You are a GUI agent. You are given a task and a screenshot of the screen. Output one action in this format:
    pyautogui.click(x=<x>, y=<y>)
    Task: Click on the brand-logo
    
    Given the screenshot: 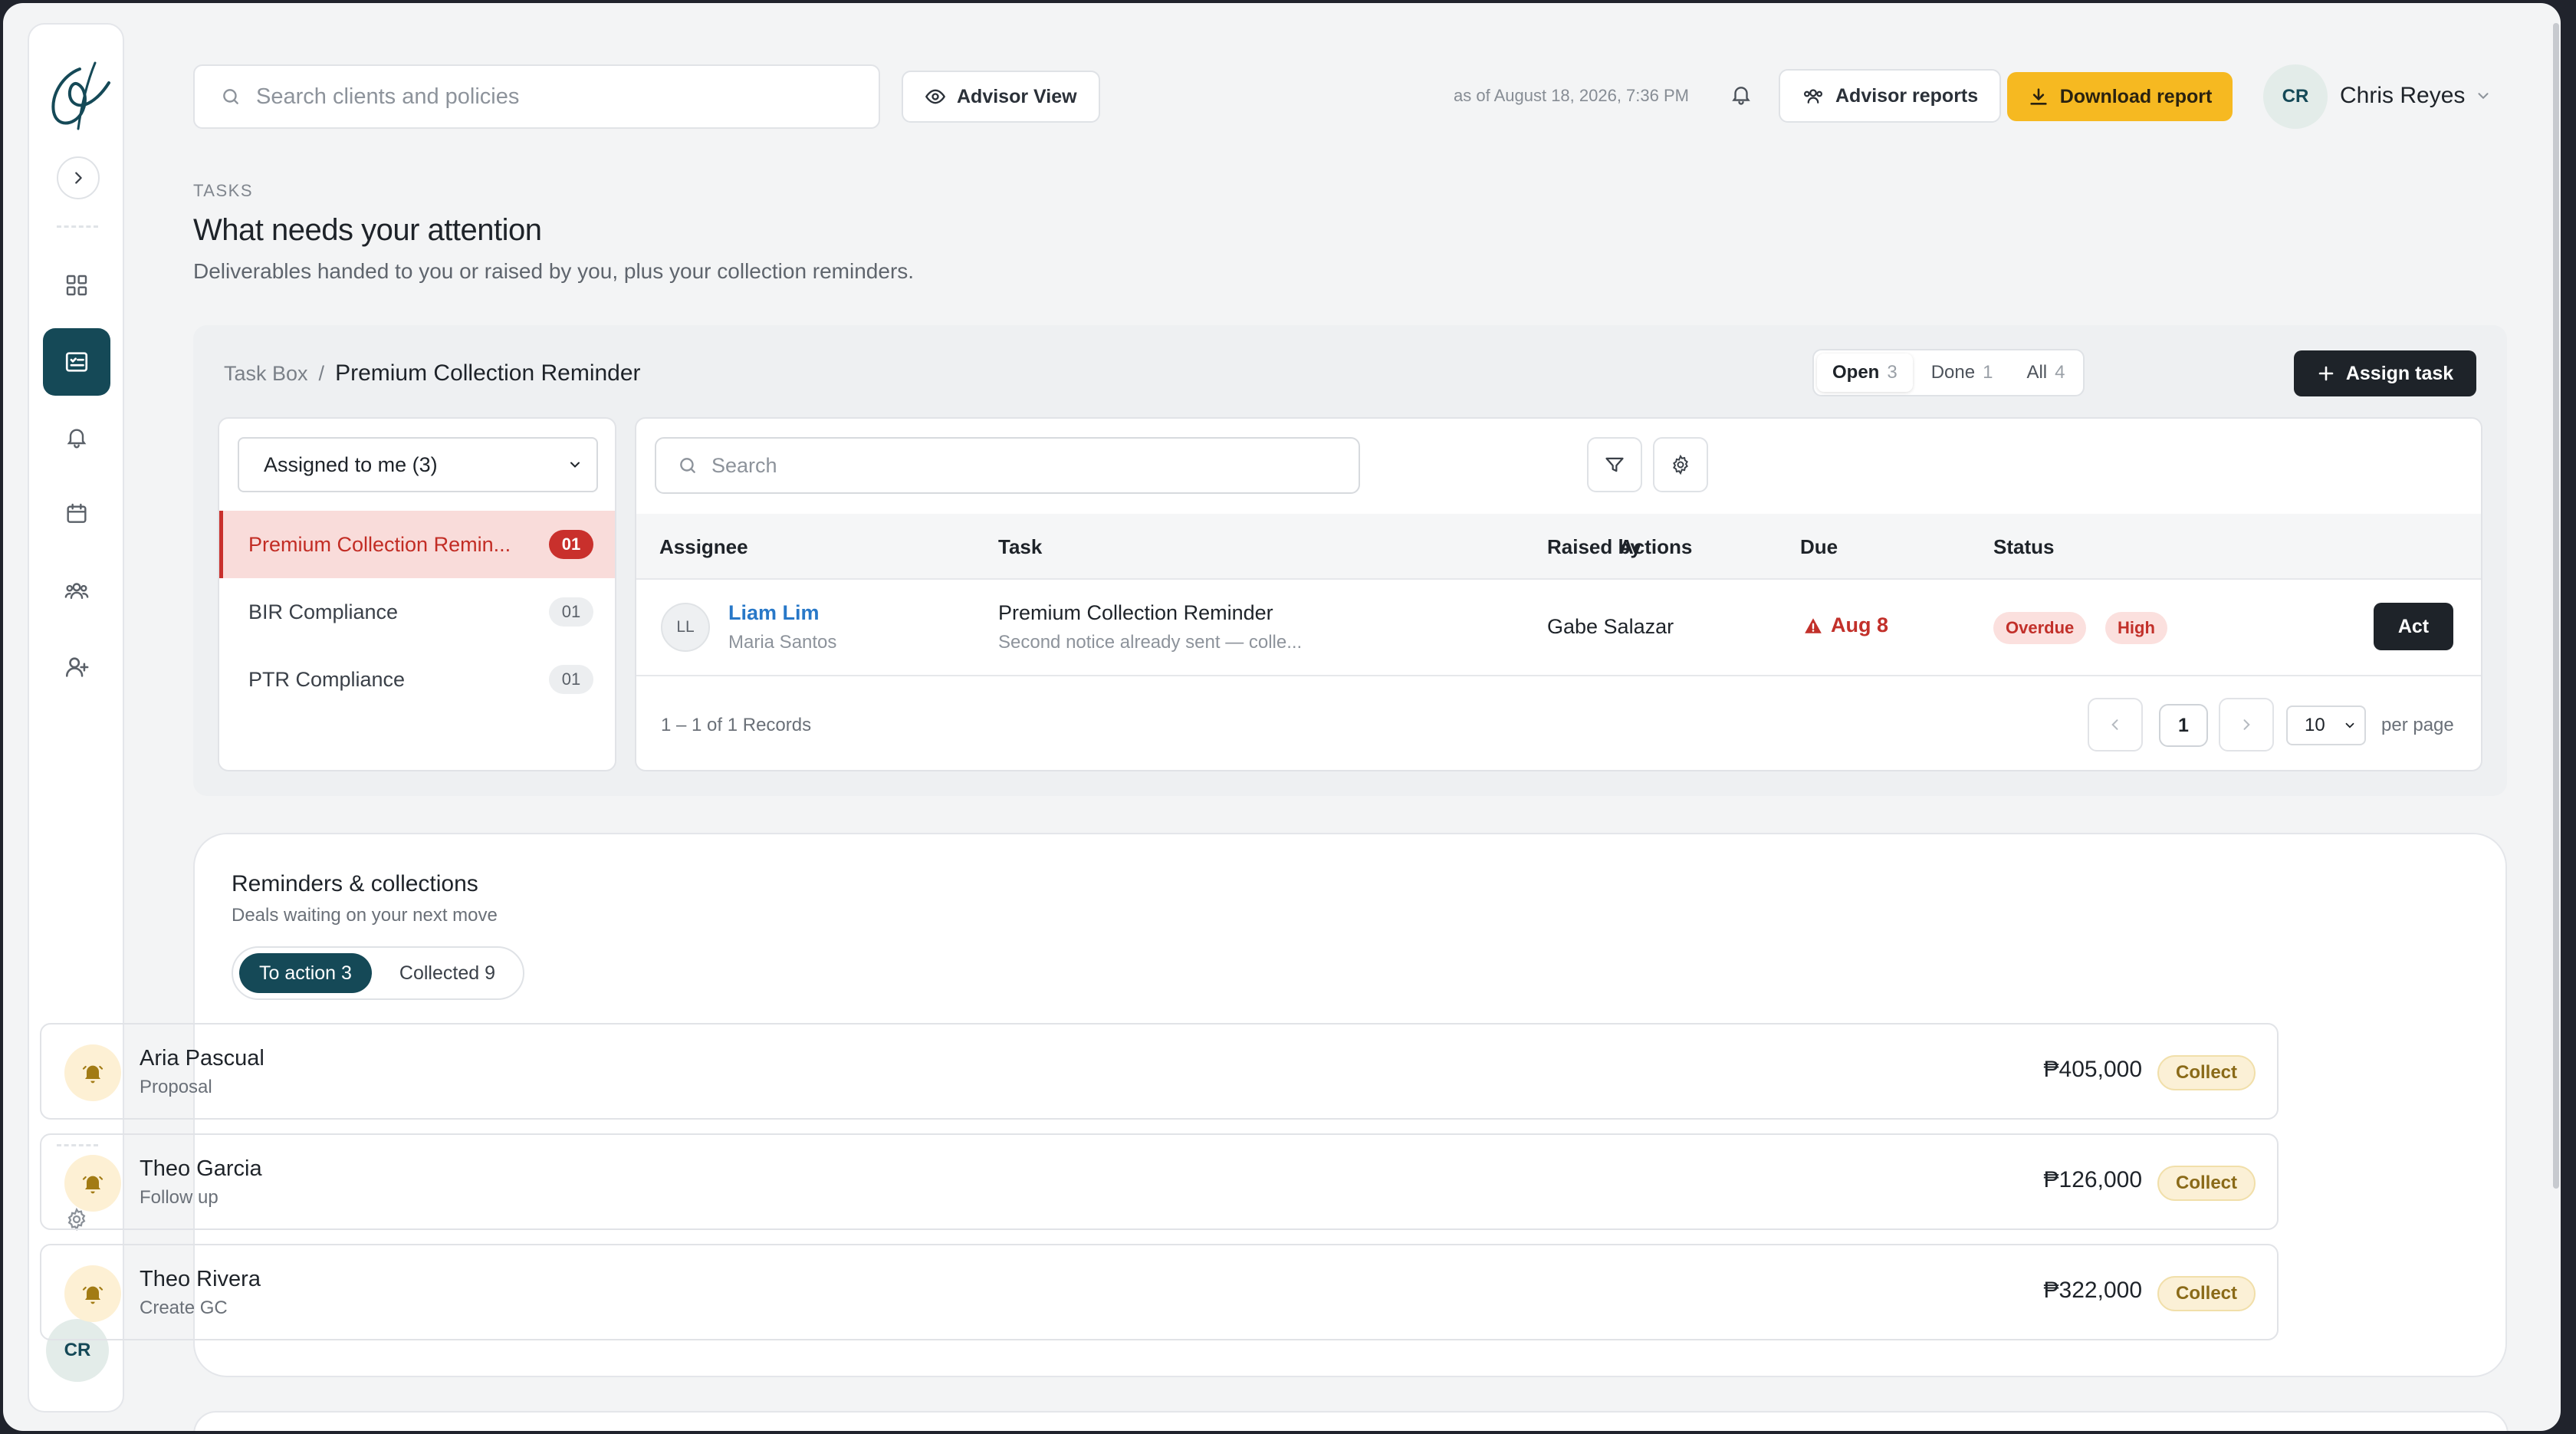 What is the action you would take?
    pyautogui.click(x=77, y=94)
    